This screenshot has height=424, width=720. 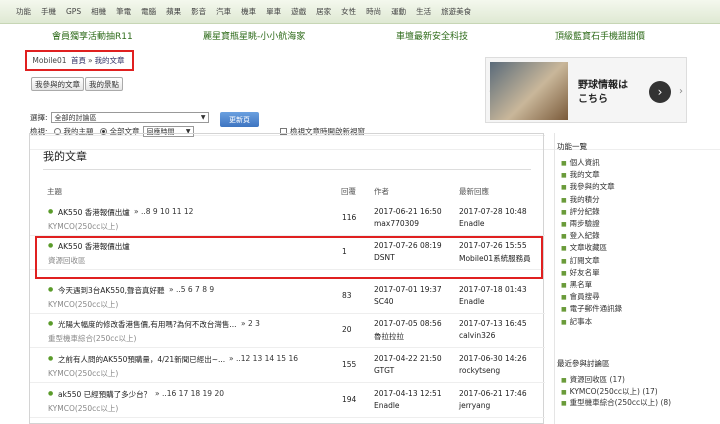 What do you see at coordinates (474, 405) in the screenshot?
I see `latest-author: jerryang` at bounding box center [474, 405].